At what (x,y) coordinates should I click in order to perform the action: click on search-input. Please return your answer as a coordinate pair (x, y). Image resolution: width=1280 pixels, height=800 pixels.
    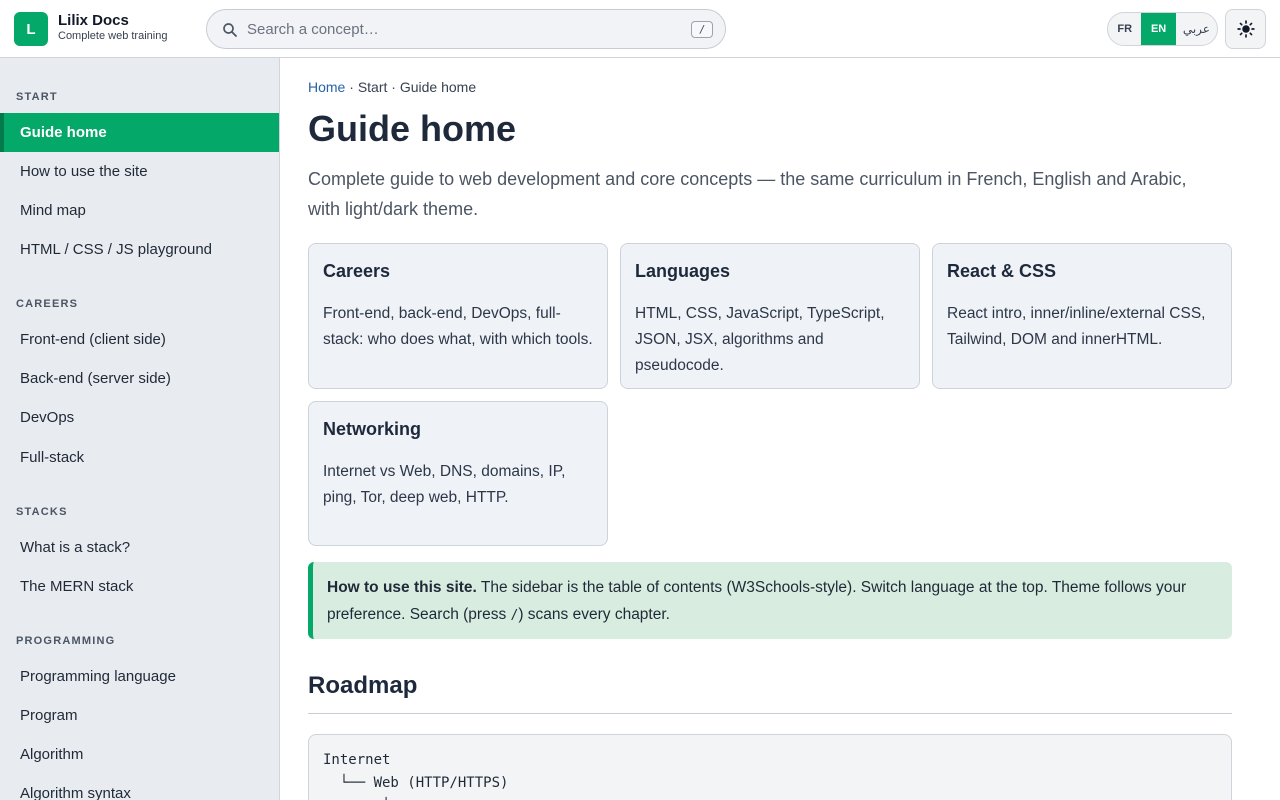
    Looking at the image, I should click on (462, 29).